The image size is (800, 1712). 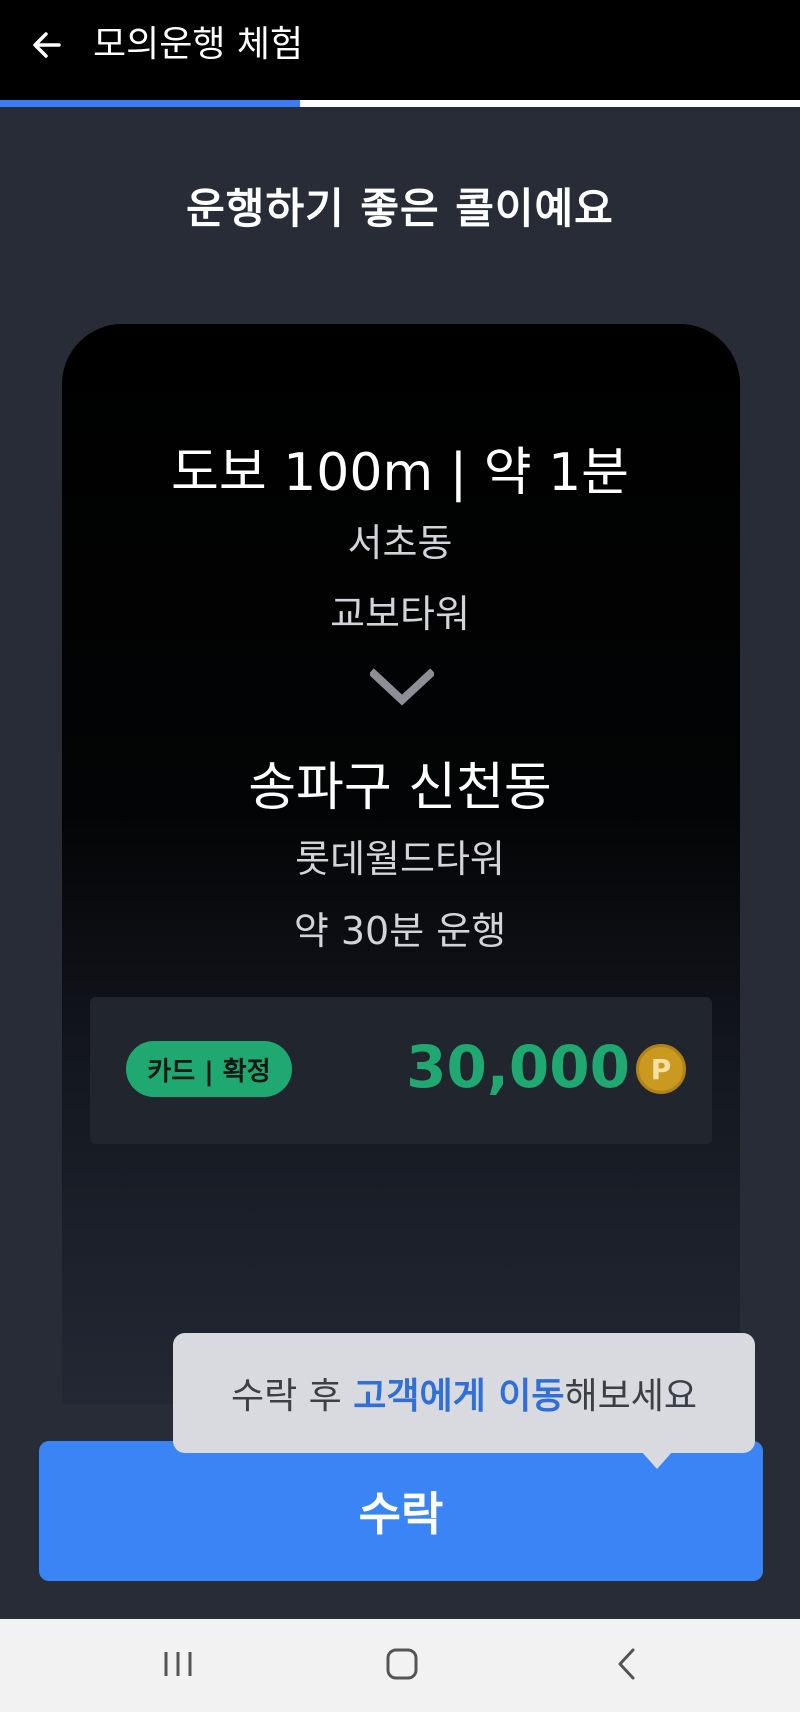 I want to click on tooltip-suffix: 해보세요, so click(x=630, y=1396).